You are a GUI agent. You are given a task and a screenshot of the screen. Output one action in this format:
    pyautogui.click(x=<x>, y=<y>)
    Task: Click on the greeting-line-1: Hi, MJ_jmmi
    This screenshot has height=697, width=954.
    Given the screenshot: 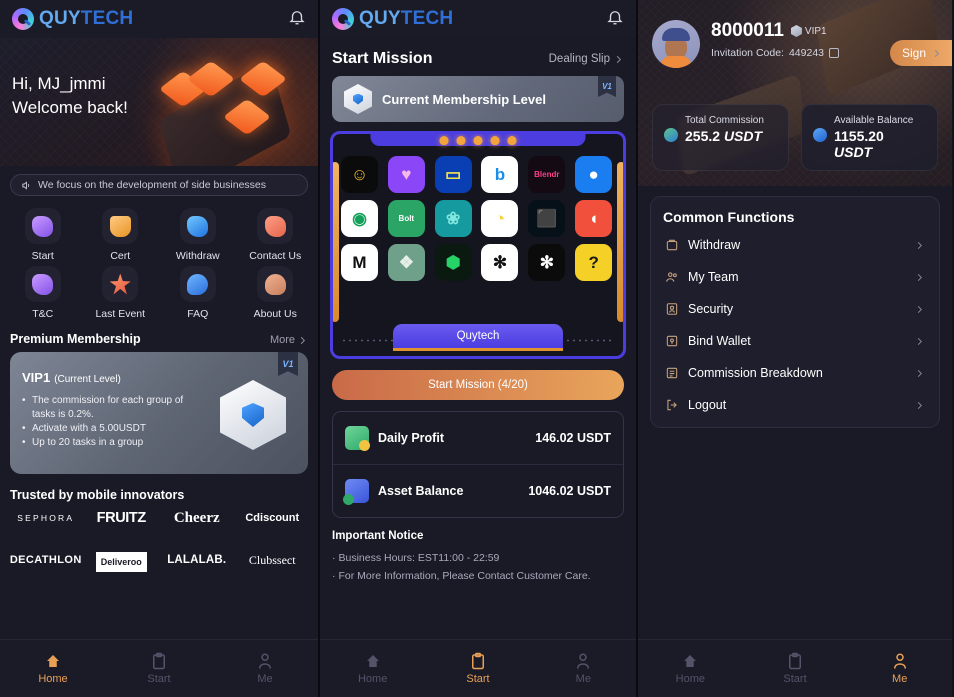 What is the action you would take?
    pyautogui.click(x=59, y=83)
    